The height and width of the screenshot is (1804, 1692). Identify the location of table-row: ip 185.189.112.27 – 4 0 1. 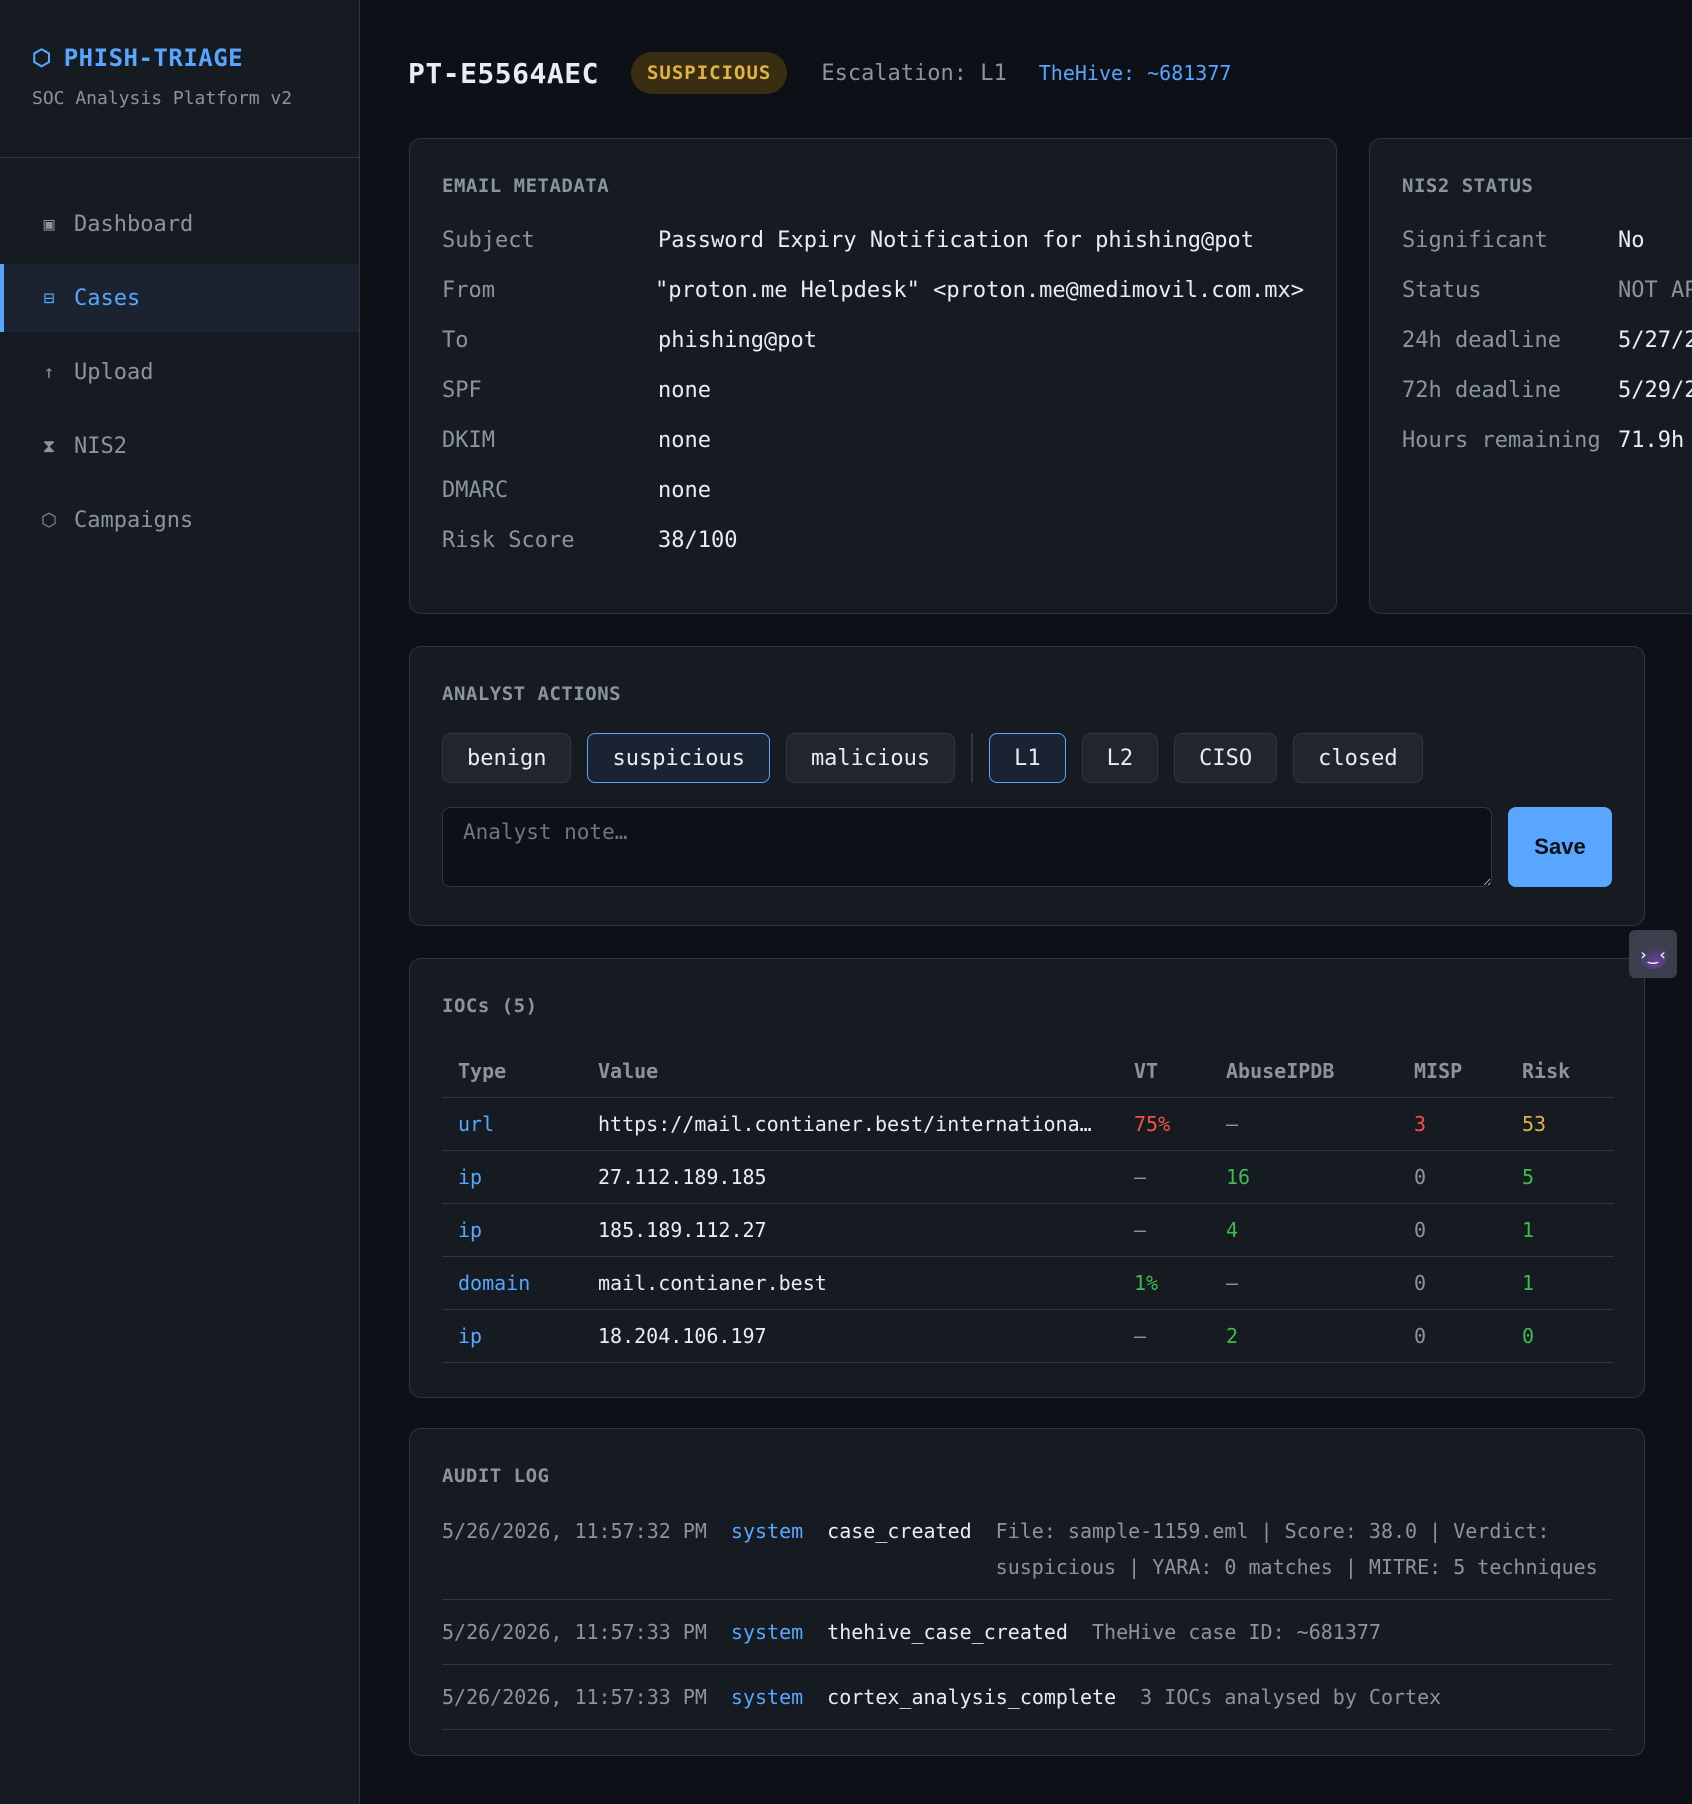
(1028, 1230).